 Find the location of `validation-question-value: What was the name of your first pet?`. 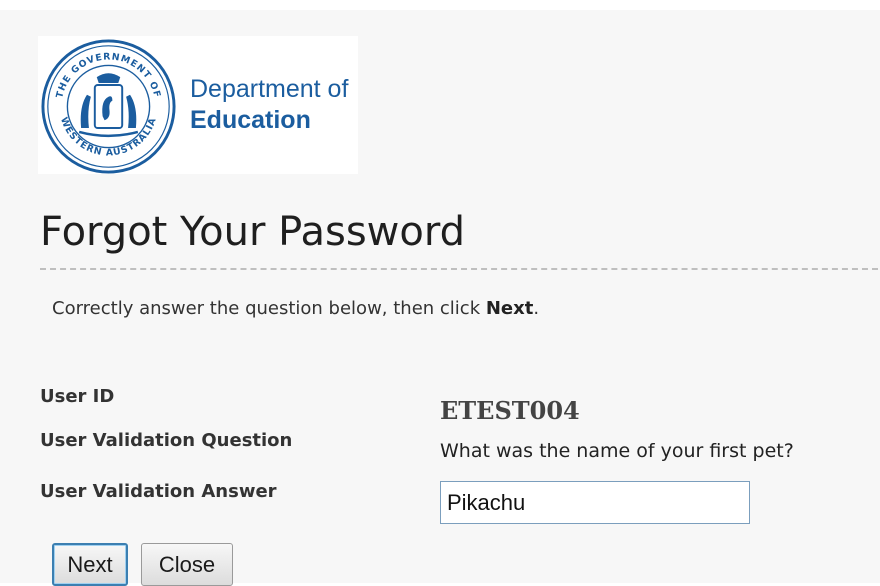

validation-question-value: What was the name of your first pet? is located at coordinates (617, 451).